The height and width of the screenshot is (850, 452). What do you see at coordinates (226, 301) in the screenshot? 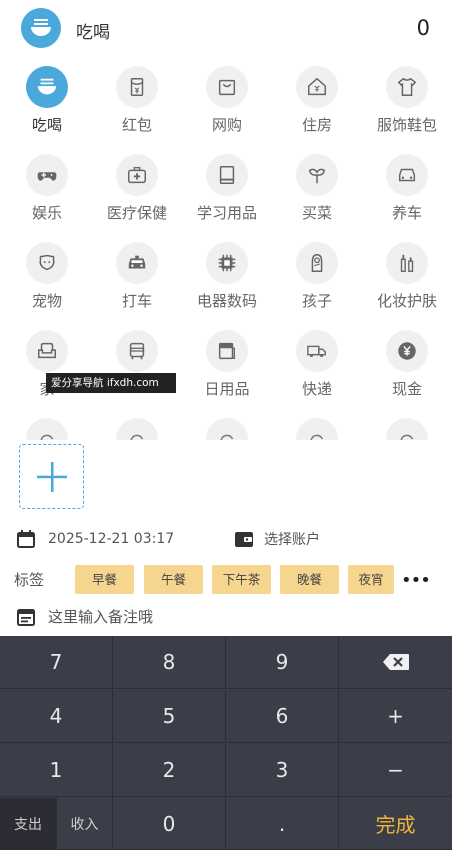
I see `category-label: 电器数码` at bounding box center [226, 301].